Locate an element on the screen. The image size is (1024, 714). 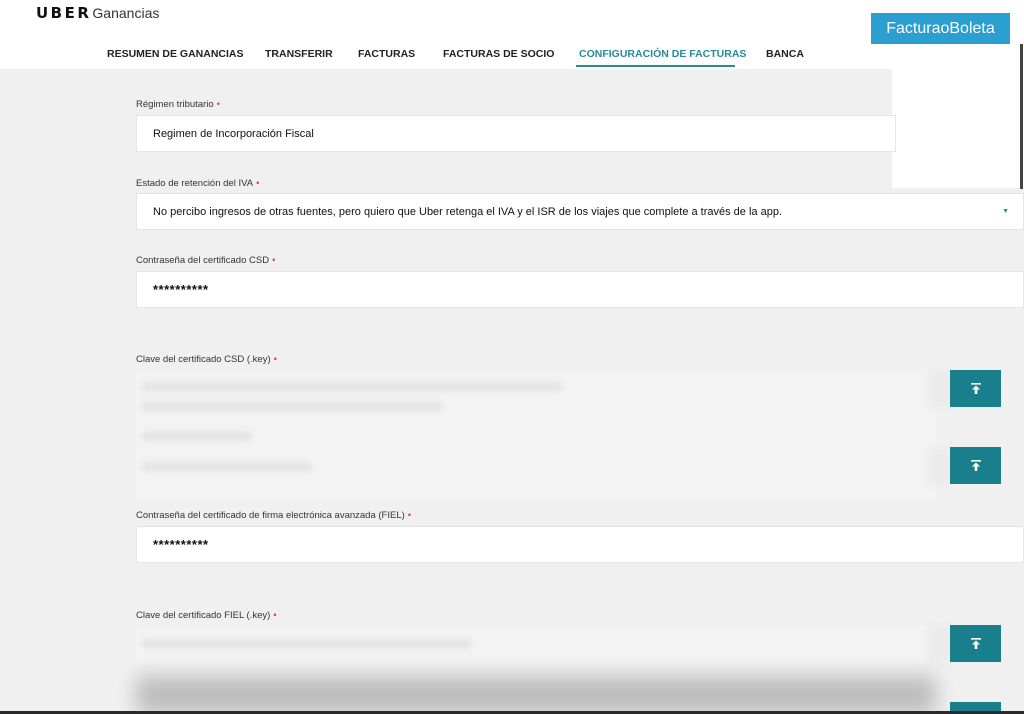
tab-facturas: FACTURAS is located at coordinates (386, 54).